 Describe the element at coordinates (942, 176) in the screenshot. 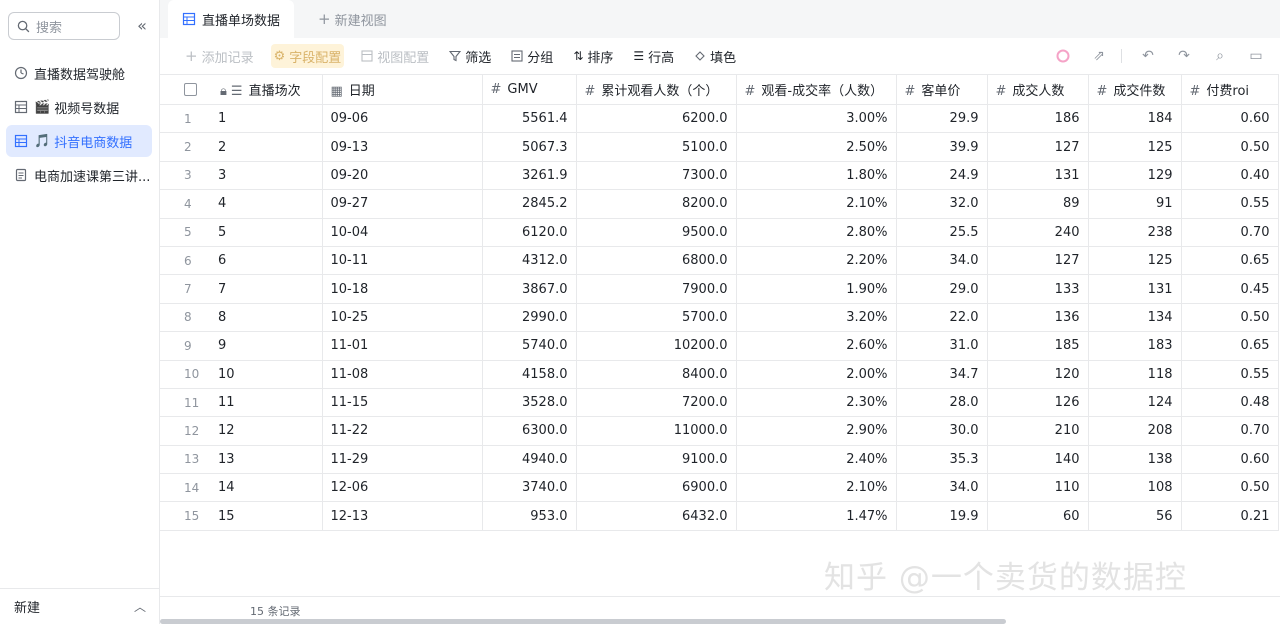

I see `table-cell: 24.9` at that location.